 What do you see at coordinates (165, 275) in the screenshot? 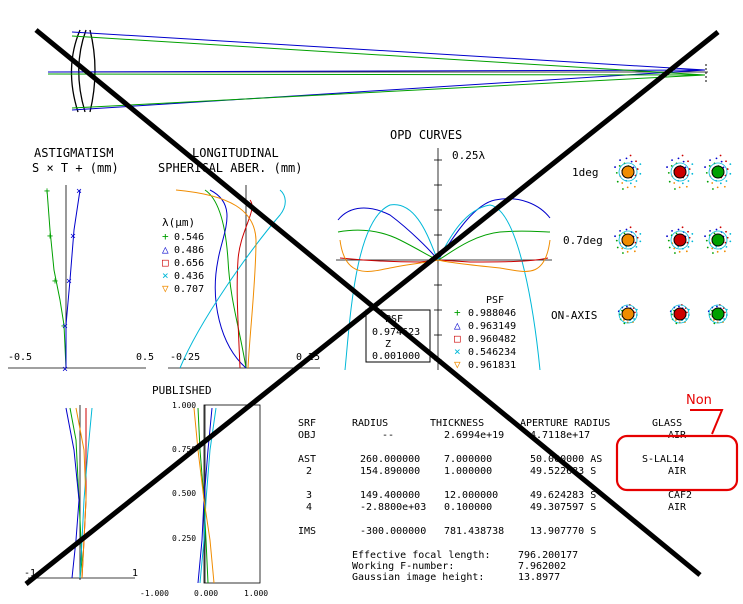
I see `wavelength-symbol: ×` at bounding box center [165, 275].